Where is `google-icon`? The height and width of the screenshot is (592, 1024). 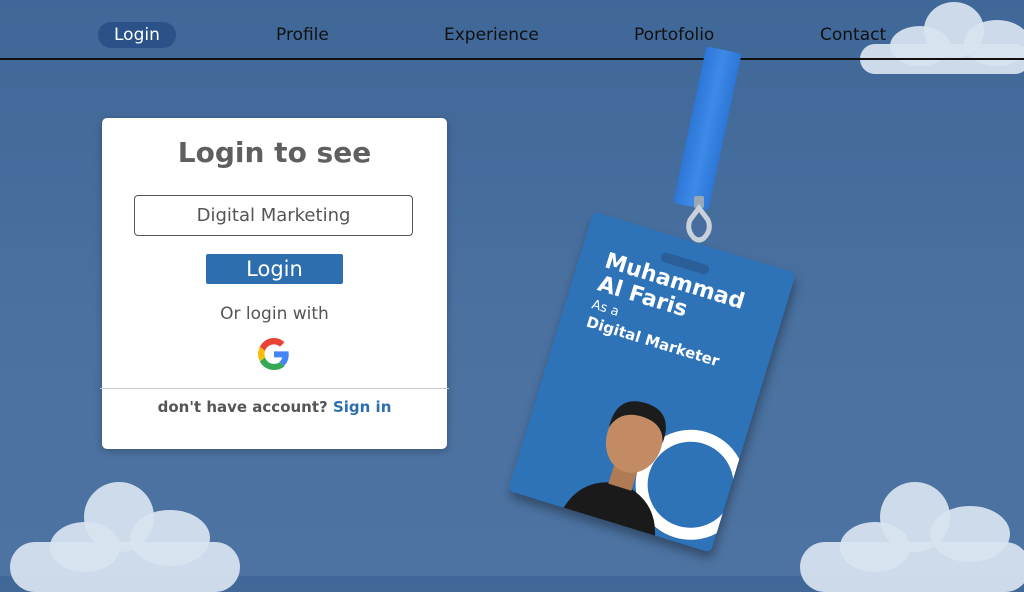
google-icon is located at coordinates (274, 354).